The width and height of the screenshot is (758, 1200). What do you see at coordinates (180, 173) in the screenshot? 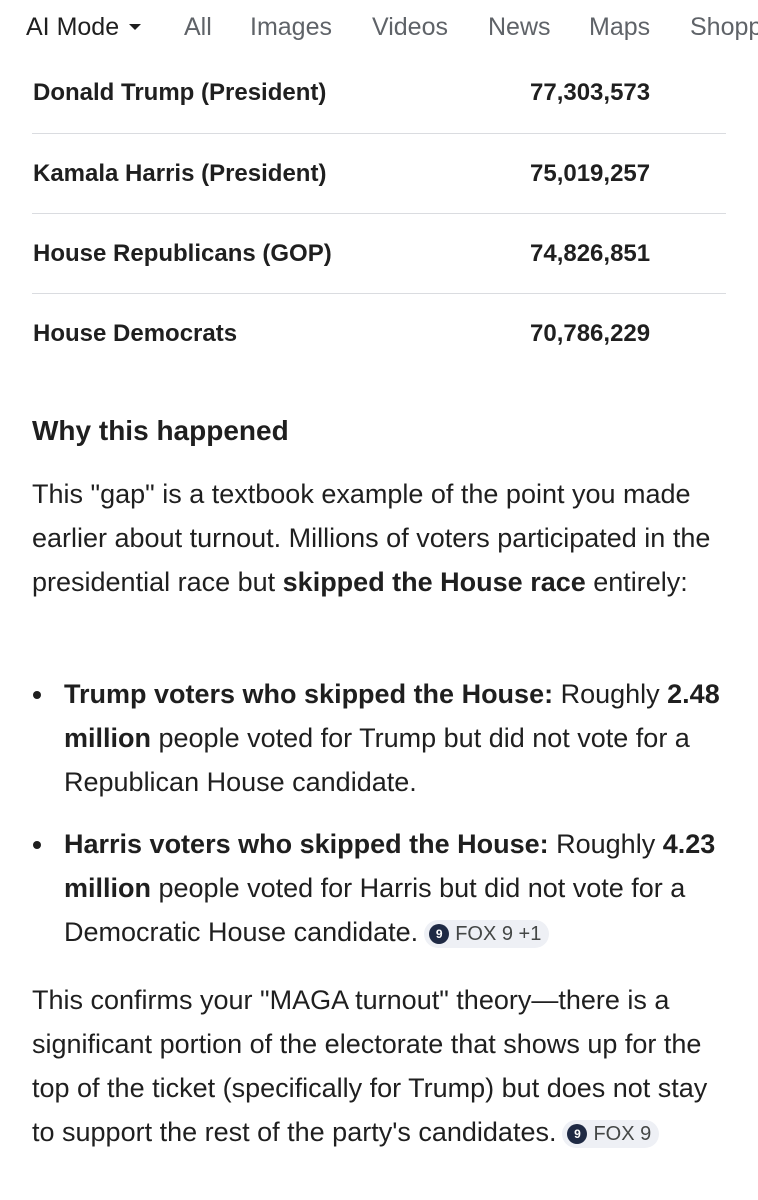
I see `candidate-name: Kamala Harris (President)` at bounding box center [180, 173].